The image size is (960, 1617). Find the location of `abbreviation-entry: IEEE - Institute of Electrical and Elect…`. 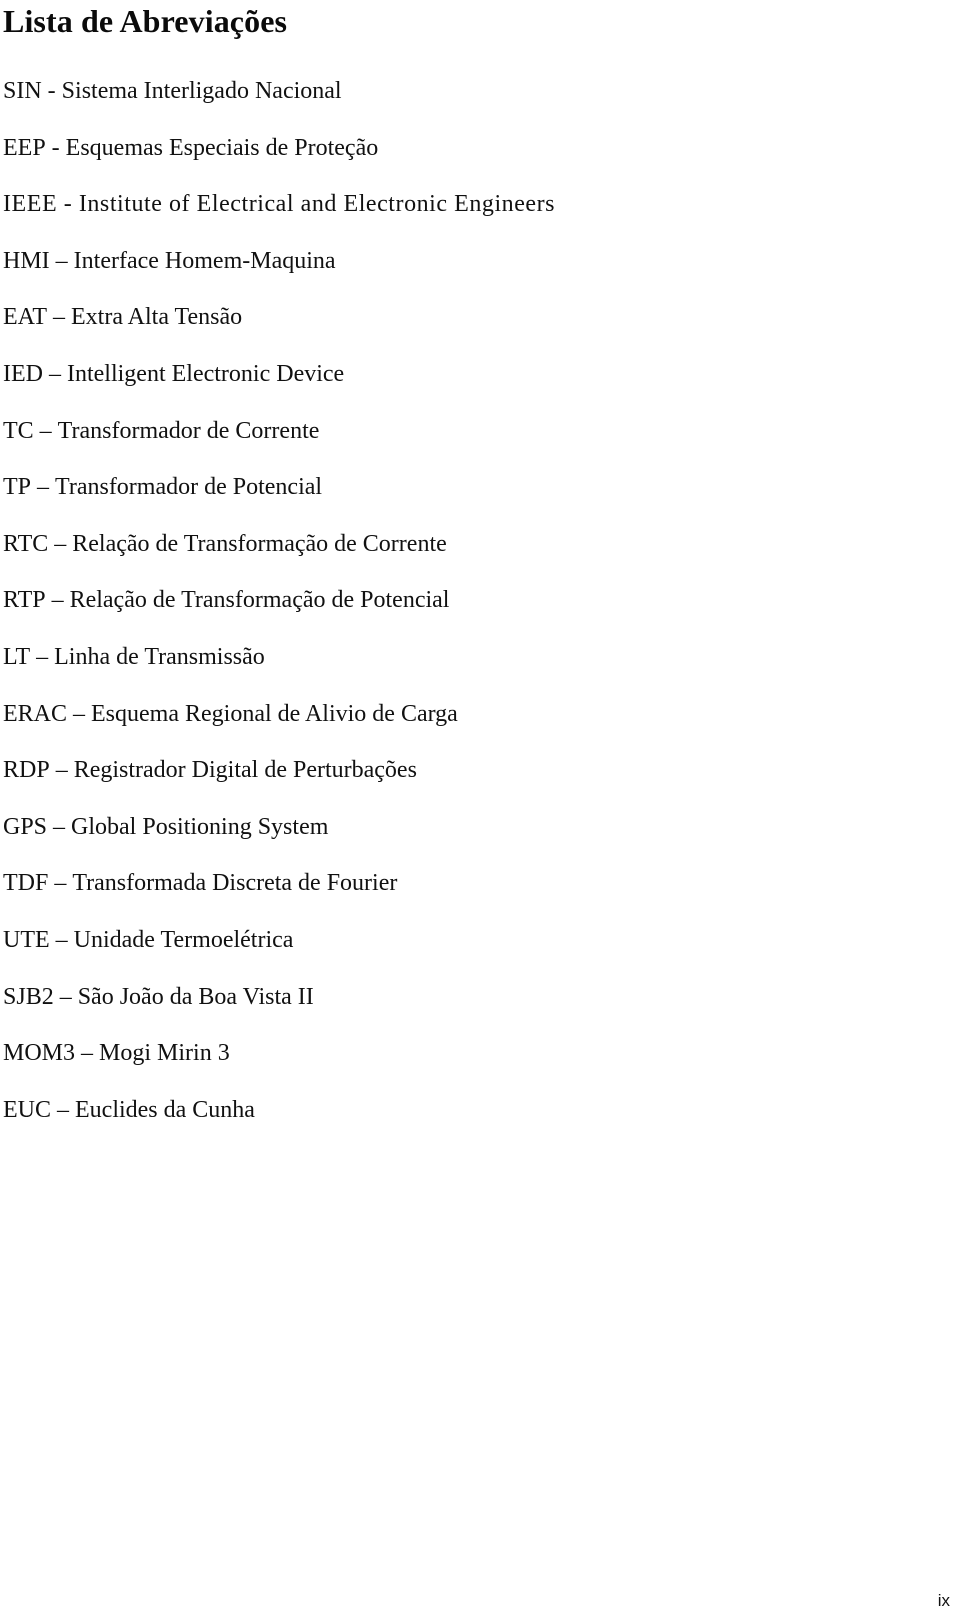

abbreviation-entry: IEEE - Institute of Electrical and Elect… is located at coordinates (480, 191).